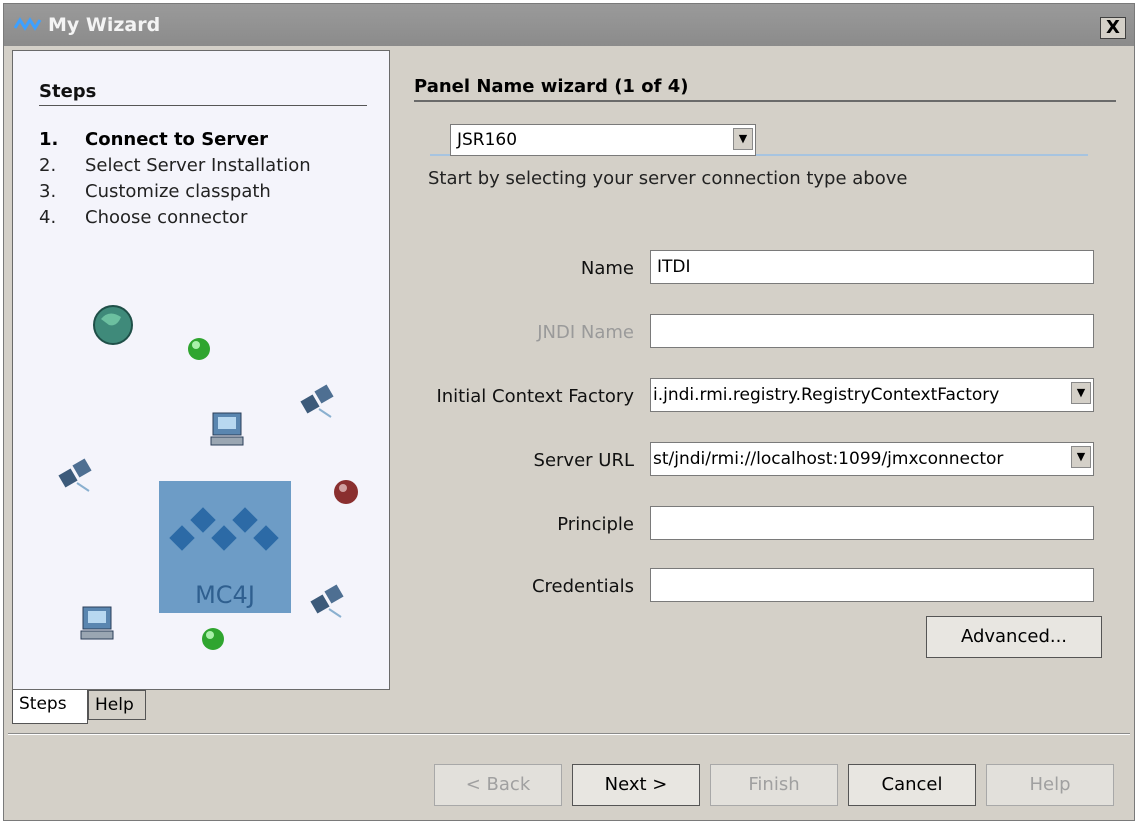  I want to click on network-illustration: MC4J, so click(208, 477).